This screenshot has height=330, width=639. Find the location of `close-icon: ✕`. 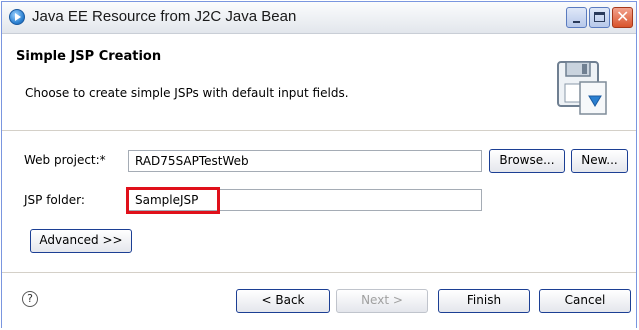

close-icon: ✕ is located at coordinates (623, 16).